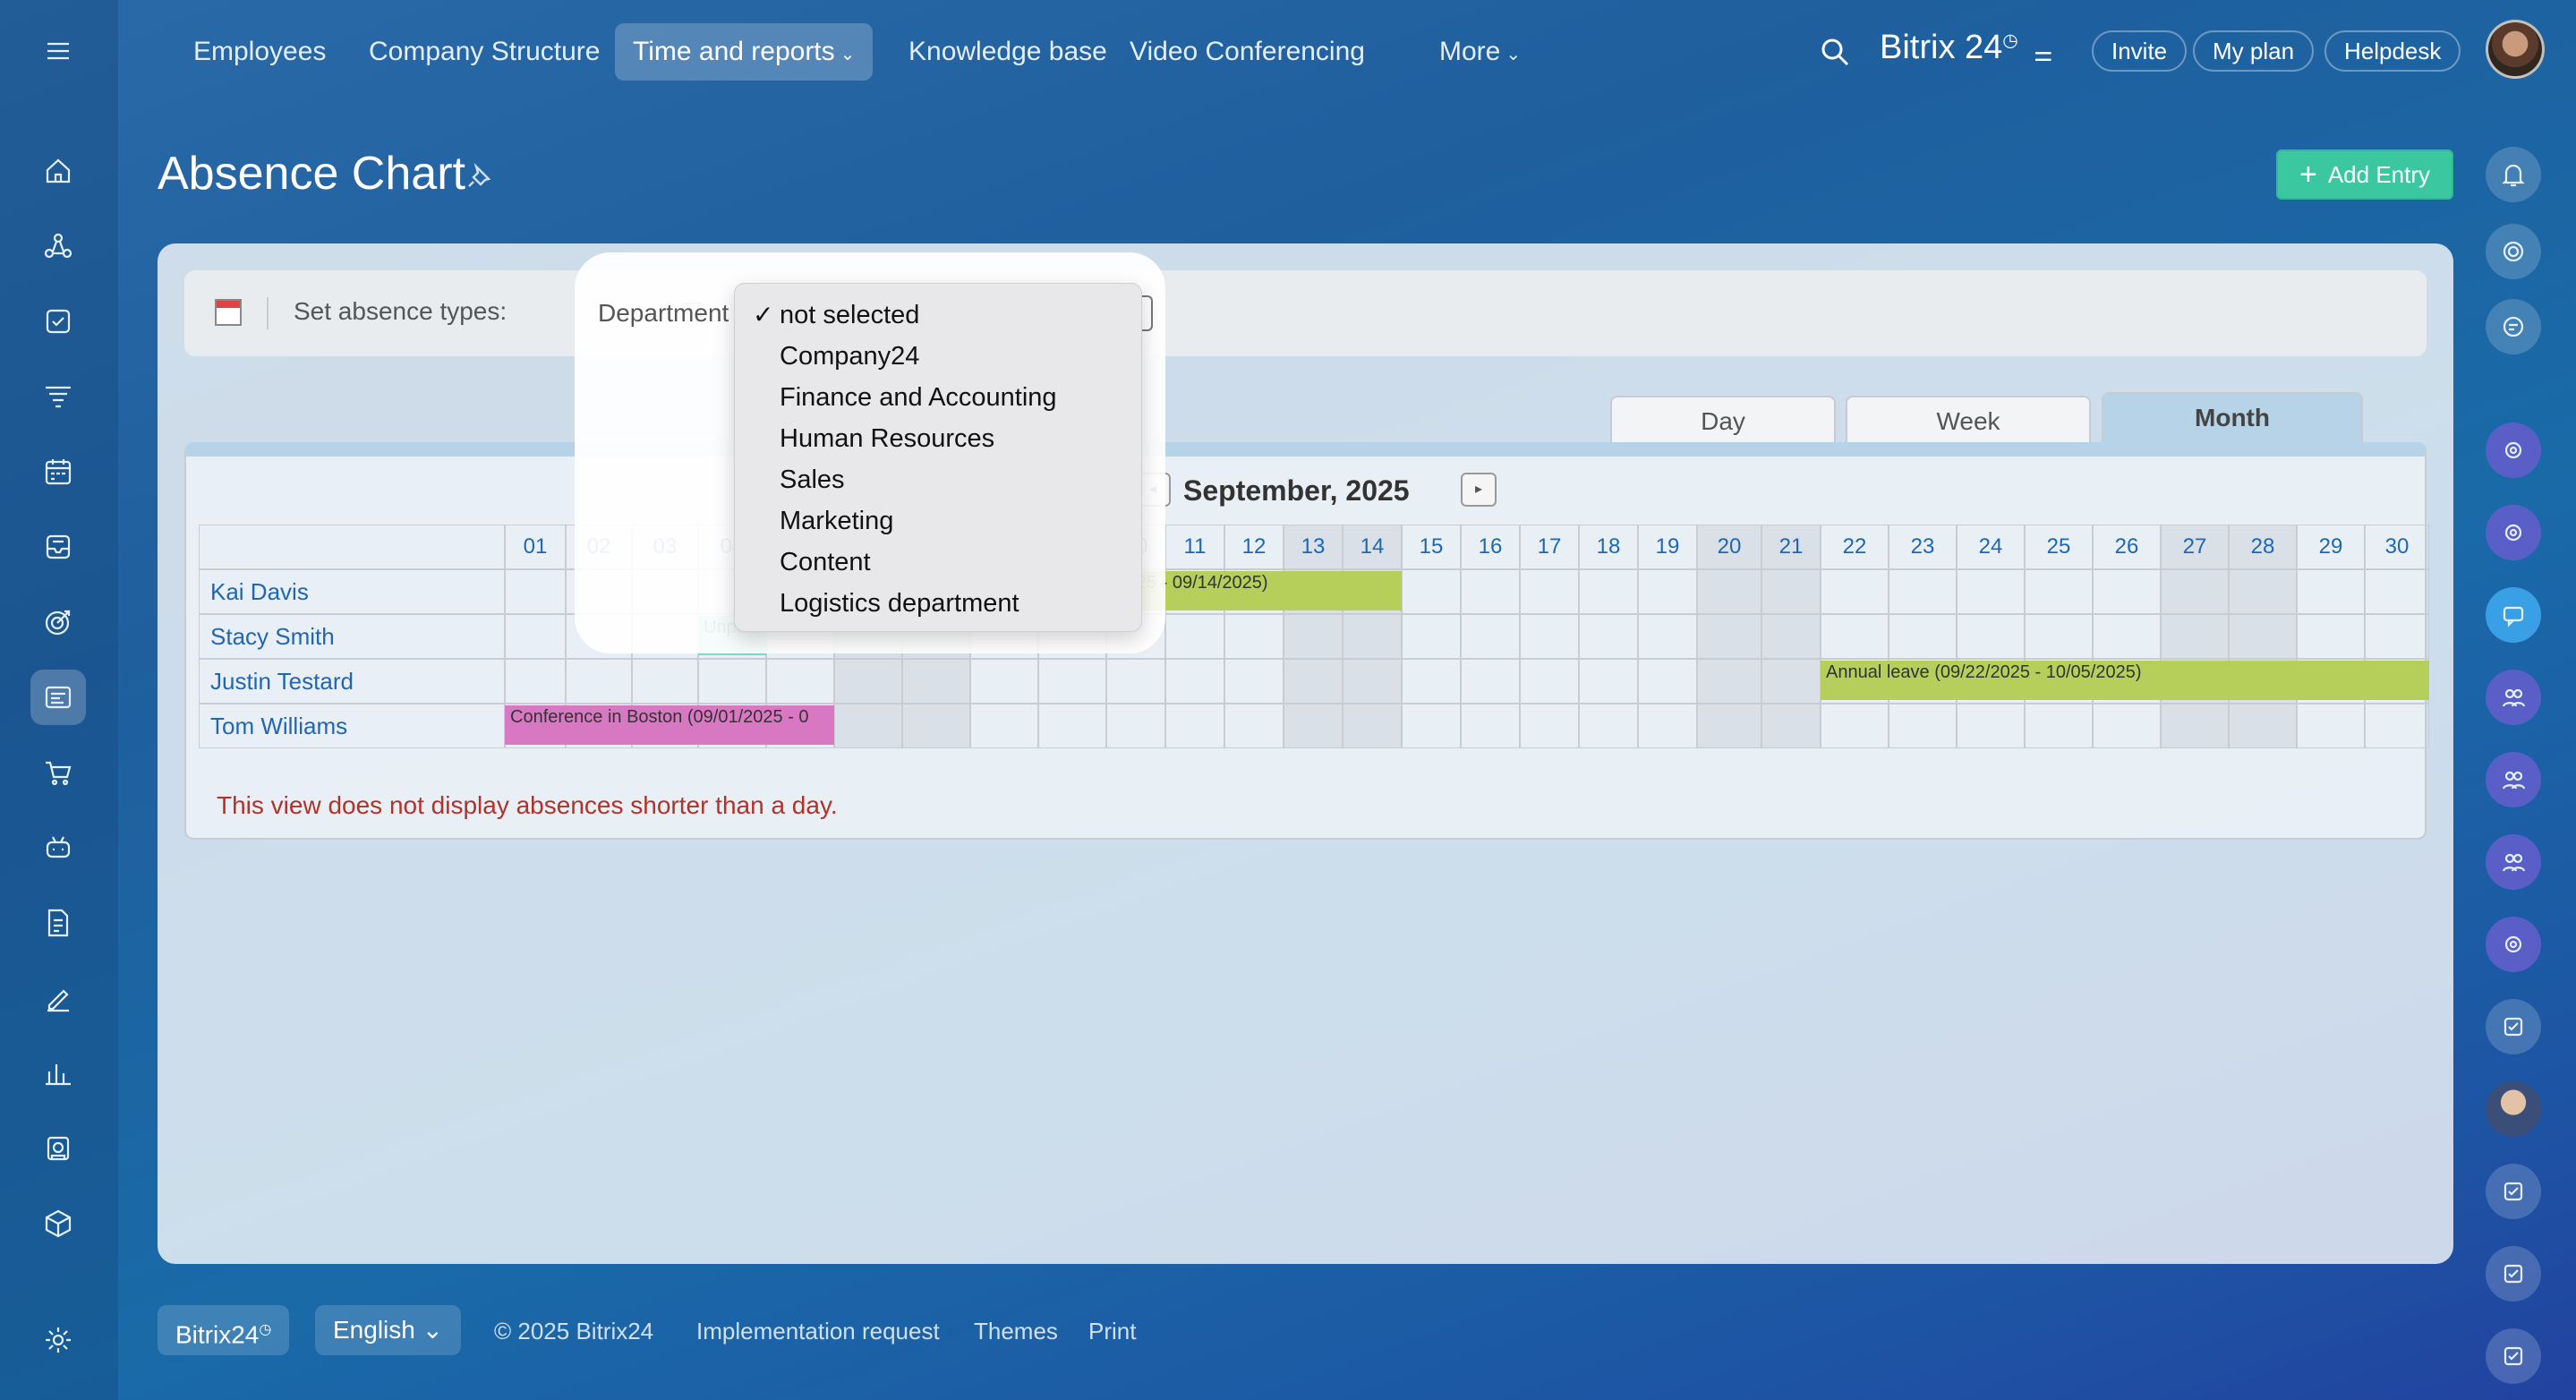  I want to click on day-header: 11, so click(1194, 547).